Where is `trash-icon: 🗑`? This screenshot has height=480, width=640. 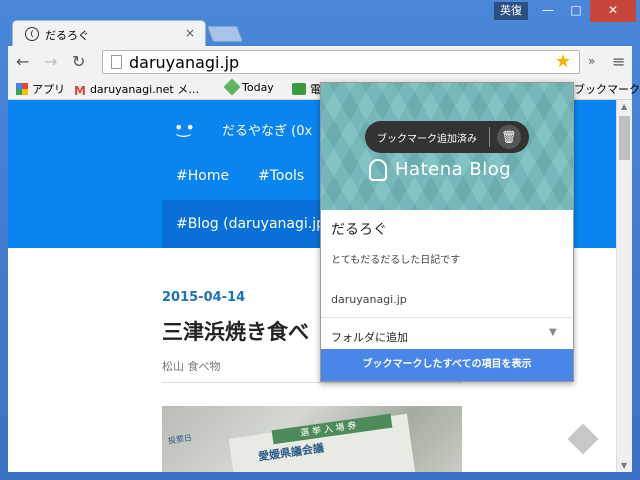 trash-icon: 🗑 is located at coordinates (509, 137).